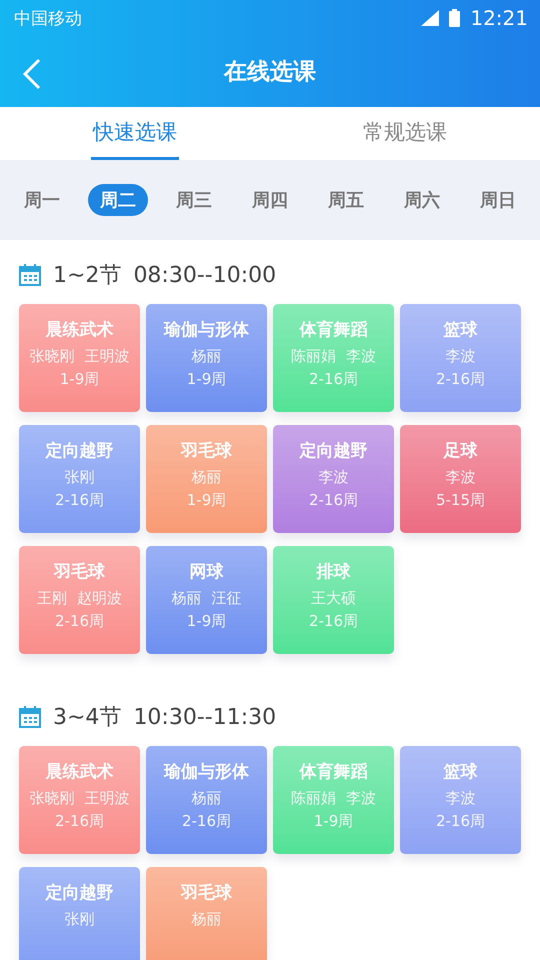  What do you see at coordinates (87, 276) in the screenshot?
I see `period-label: 1~2节` at bounding box center [87, 276].